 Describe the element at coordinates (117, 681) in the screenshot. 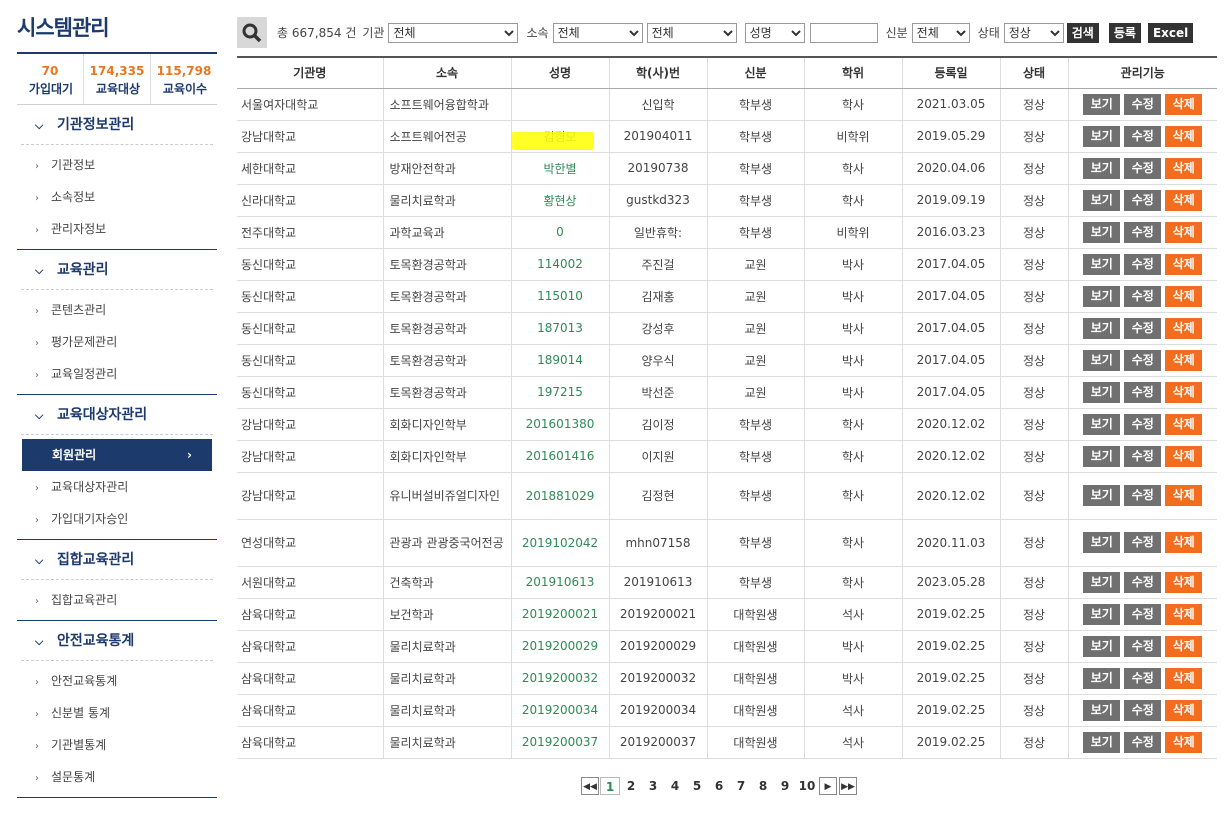

I see `sidebar-item: › 안전교육통계` at that location.